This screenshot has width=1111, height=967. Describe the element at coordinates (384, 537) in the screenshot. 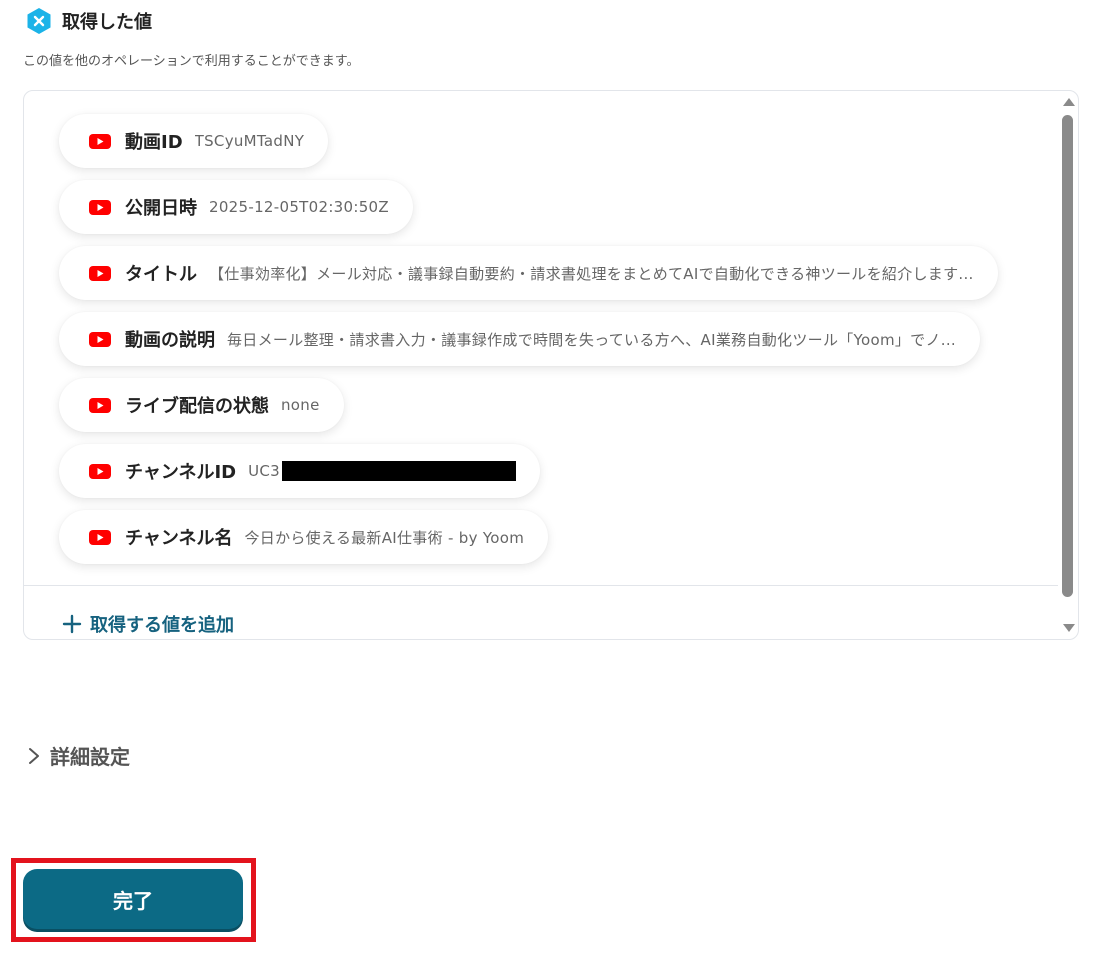

I see `value-text: 今日から使える最新AI仕事術 - by Yoom` at that location.